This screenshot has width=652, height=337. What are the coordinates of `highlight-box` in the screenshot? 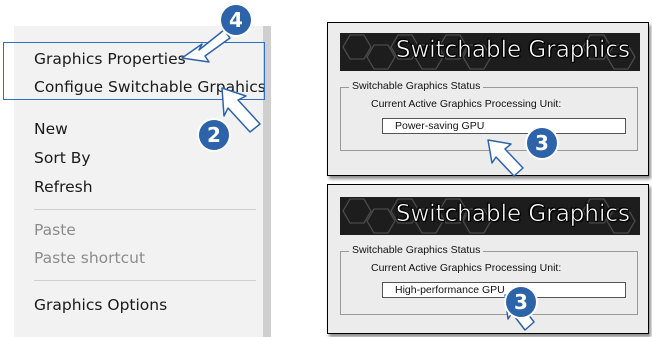 It's located at (134, 71).